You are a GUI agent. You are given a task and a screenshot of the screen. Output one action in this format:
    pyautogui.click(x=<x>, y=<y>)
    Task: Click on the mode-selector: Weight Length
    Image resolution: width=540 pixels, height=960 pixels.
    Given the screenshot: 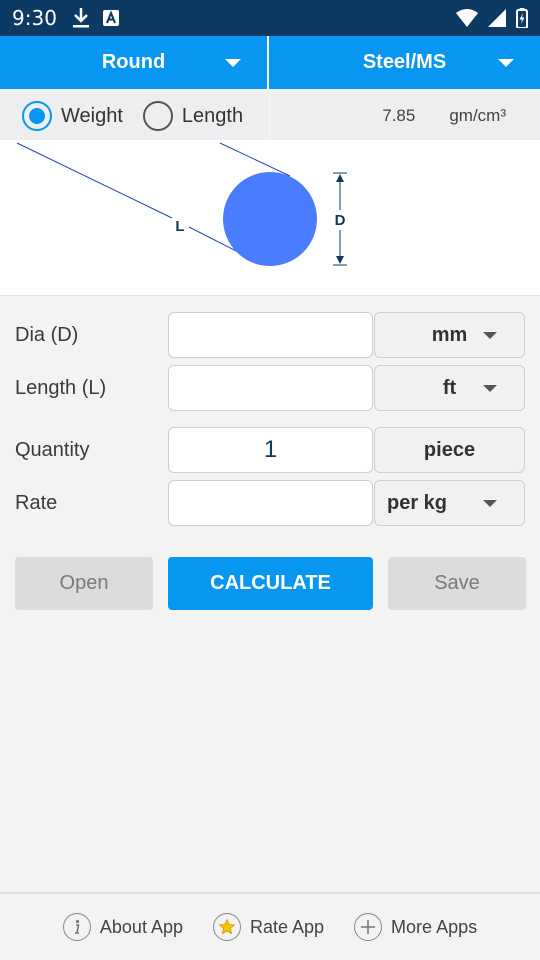 What is the action you would take?
    pyautogui.click(x=134, y=116)
    